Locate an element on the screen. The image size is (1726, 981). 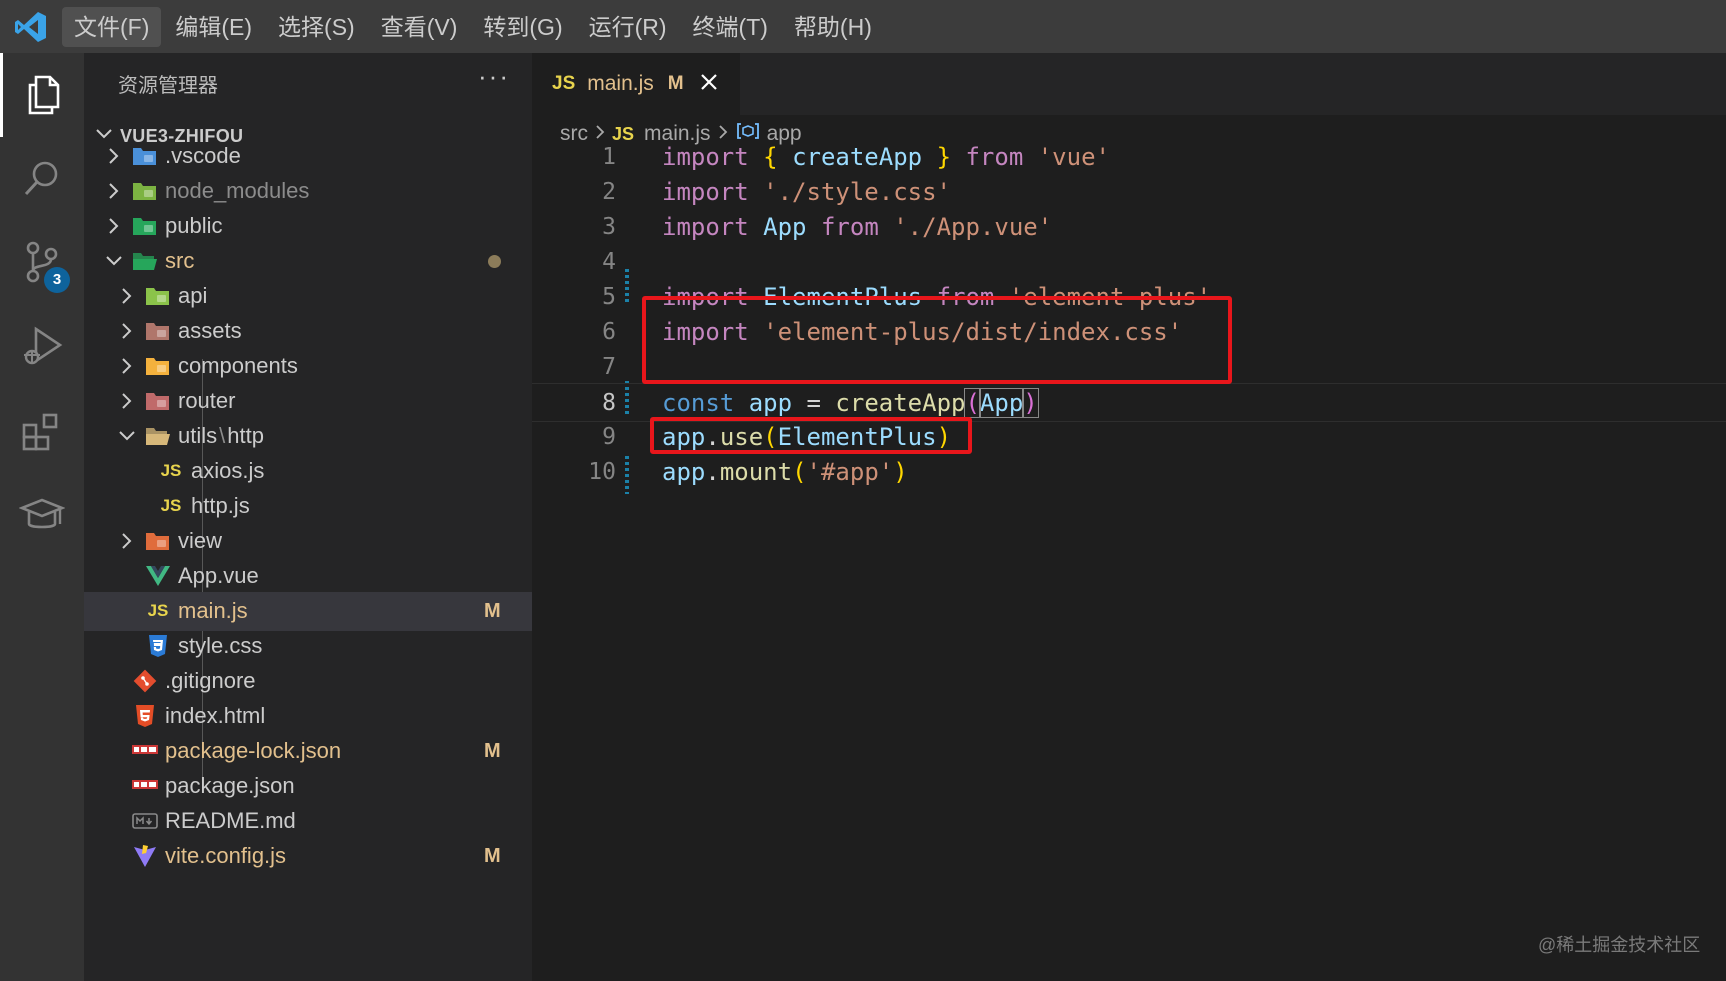
tree-item-name: assets is located at coordinates (210, 331).